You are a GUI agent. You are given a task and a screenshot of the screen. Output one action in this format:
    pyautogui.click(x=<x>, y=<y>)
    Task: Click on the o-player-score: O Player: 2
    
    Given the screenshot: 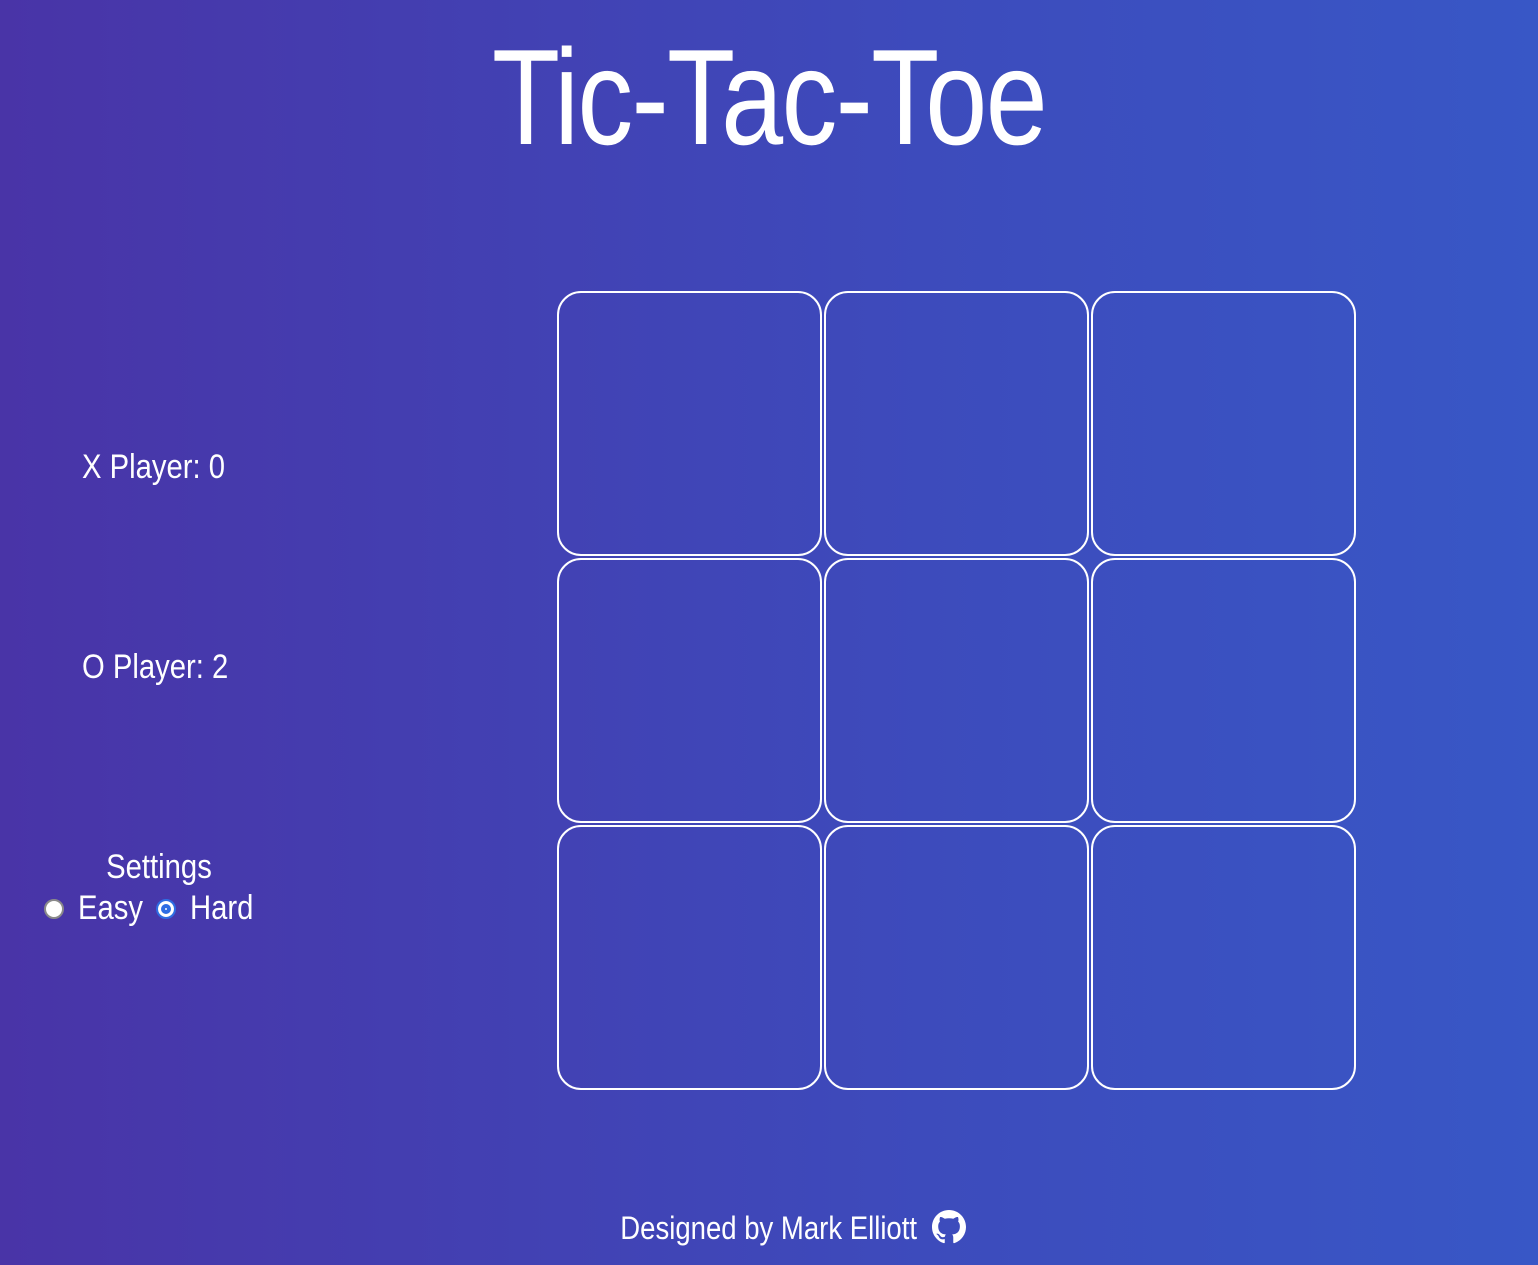 What is the action you would take?
    pyautogui.click(x=155, y=667)
    